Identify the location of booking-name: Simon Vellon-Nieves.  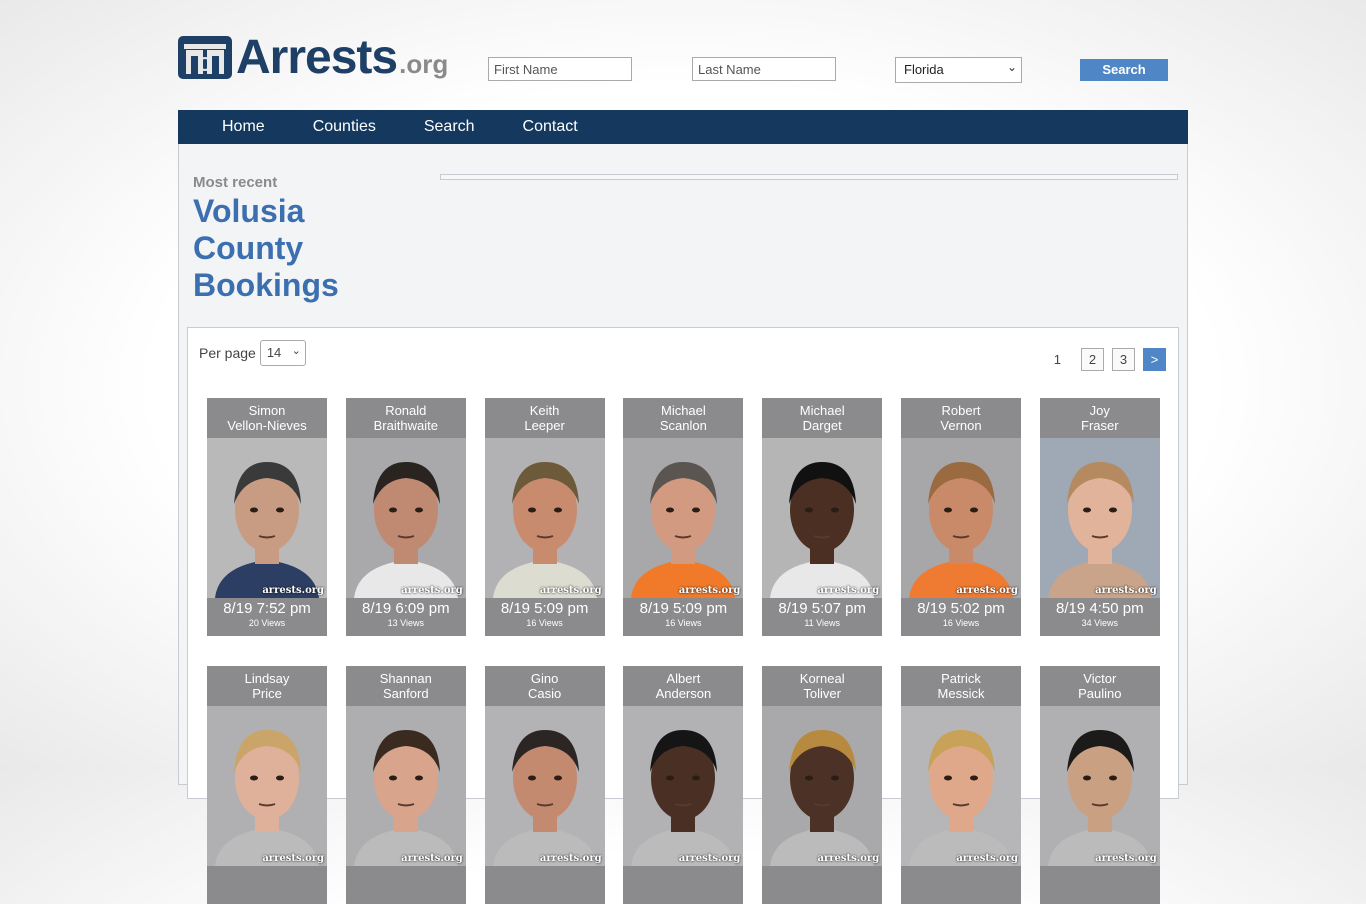
(267, 418).